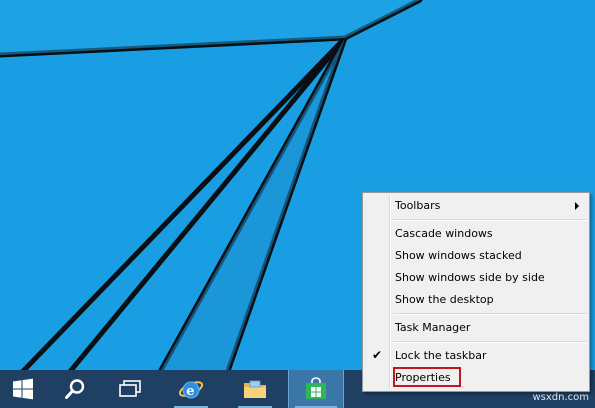  I want to click on submenu-arrow-icon, so click(577, 206).